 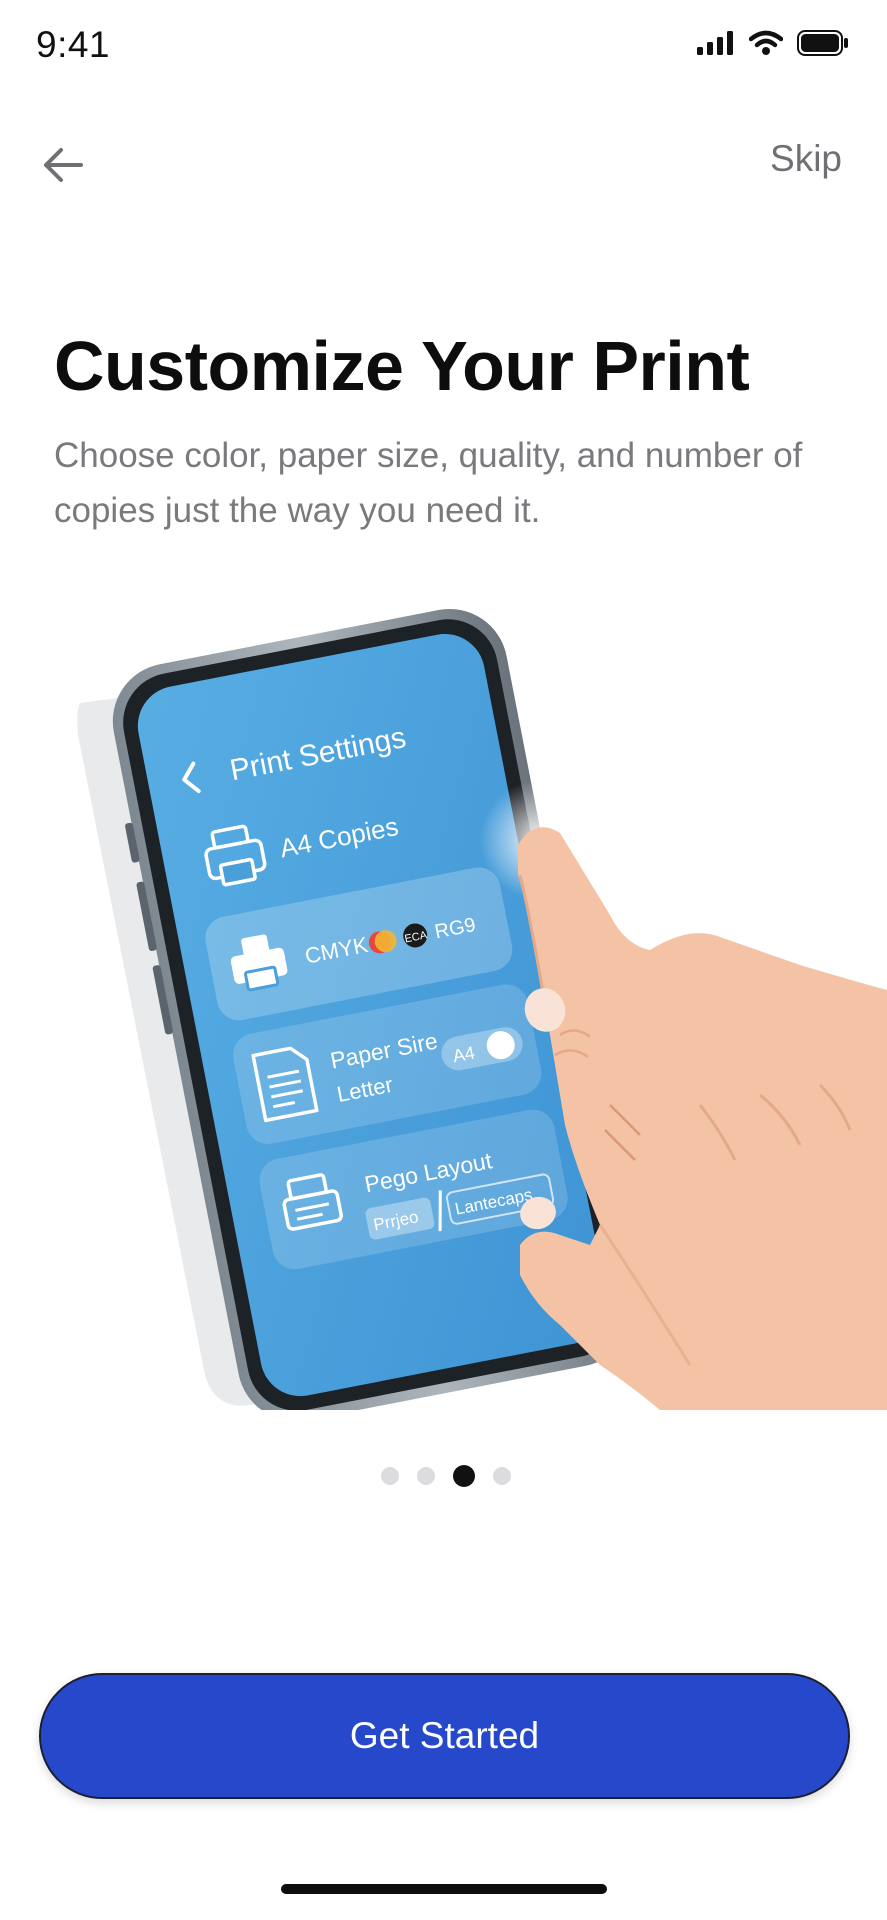 What do you see at coordinates (463, 1054) in the screenshot?
I see `illustration-paper-toggle-label: A4` at bounding box center [463, 1054].